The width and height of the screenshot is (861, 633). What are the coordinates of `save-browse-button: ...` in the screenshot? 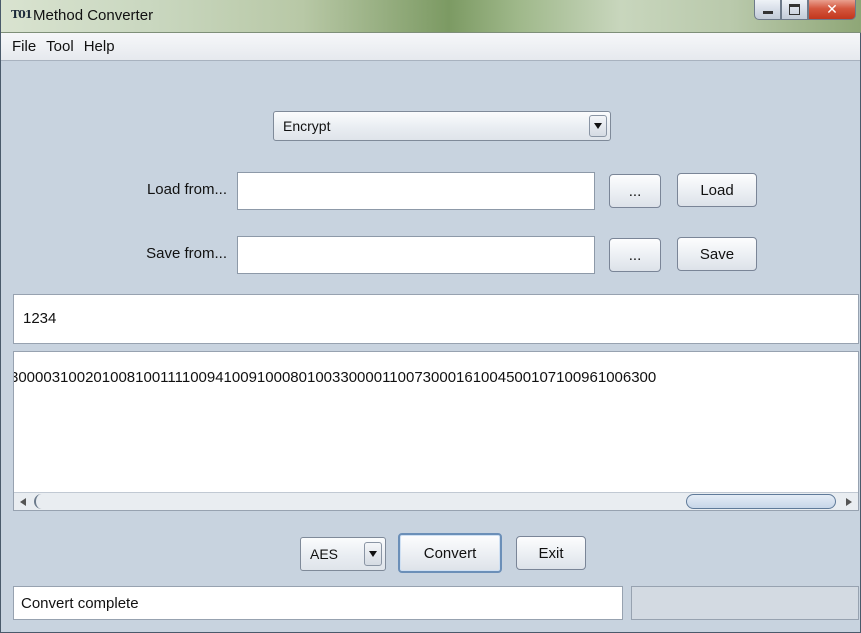 It's located at (635, 255).